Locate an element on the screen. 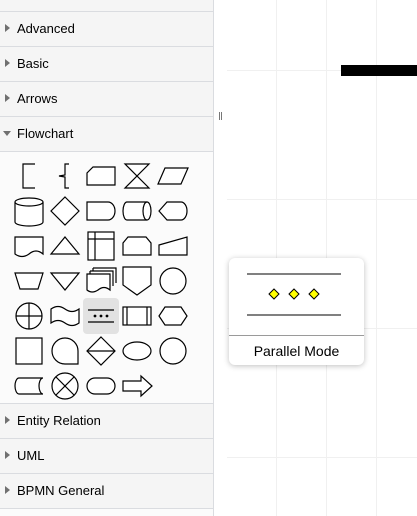 The image size is (417, 516). section-label: Entity Relation is located at coordinates (59, 420).